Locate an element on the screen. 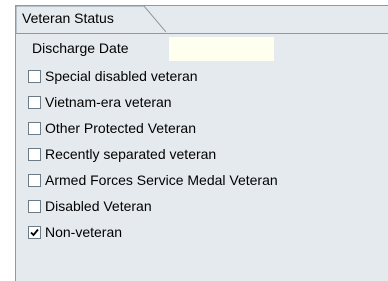 Image resolution: width=388 pixels, height=281 pixels. checkbox-label: Other Protected Veteran is located at coordinates (120, 128).